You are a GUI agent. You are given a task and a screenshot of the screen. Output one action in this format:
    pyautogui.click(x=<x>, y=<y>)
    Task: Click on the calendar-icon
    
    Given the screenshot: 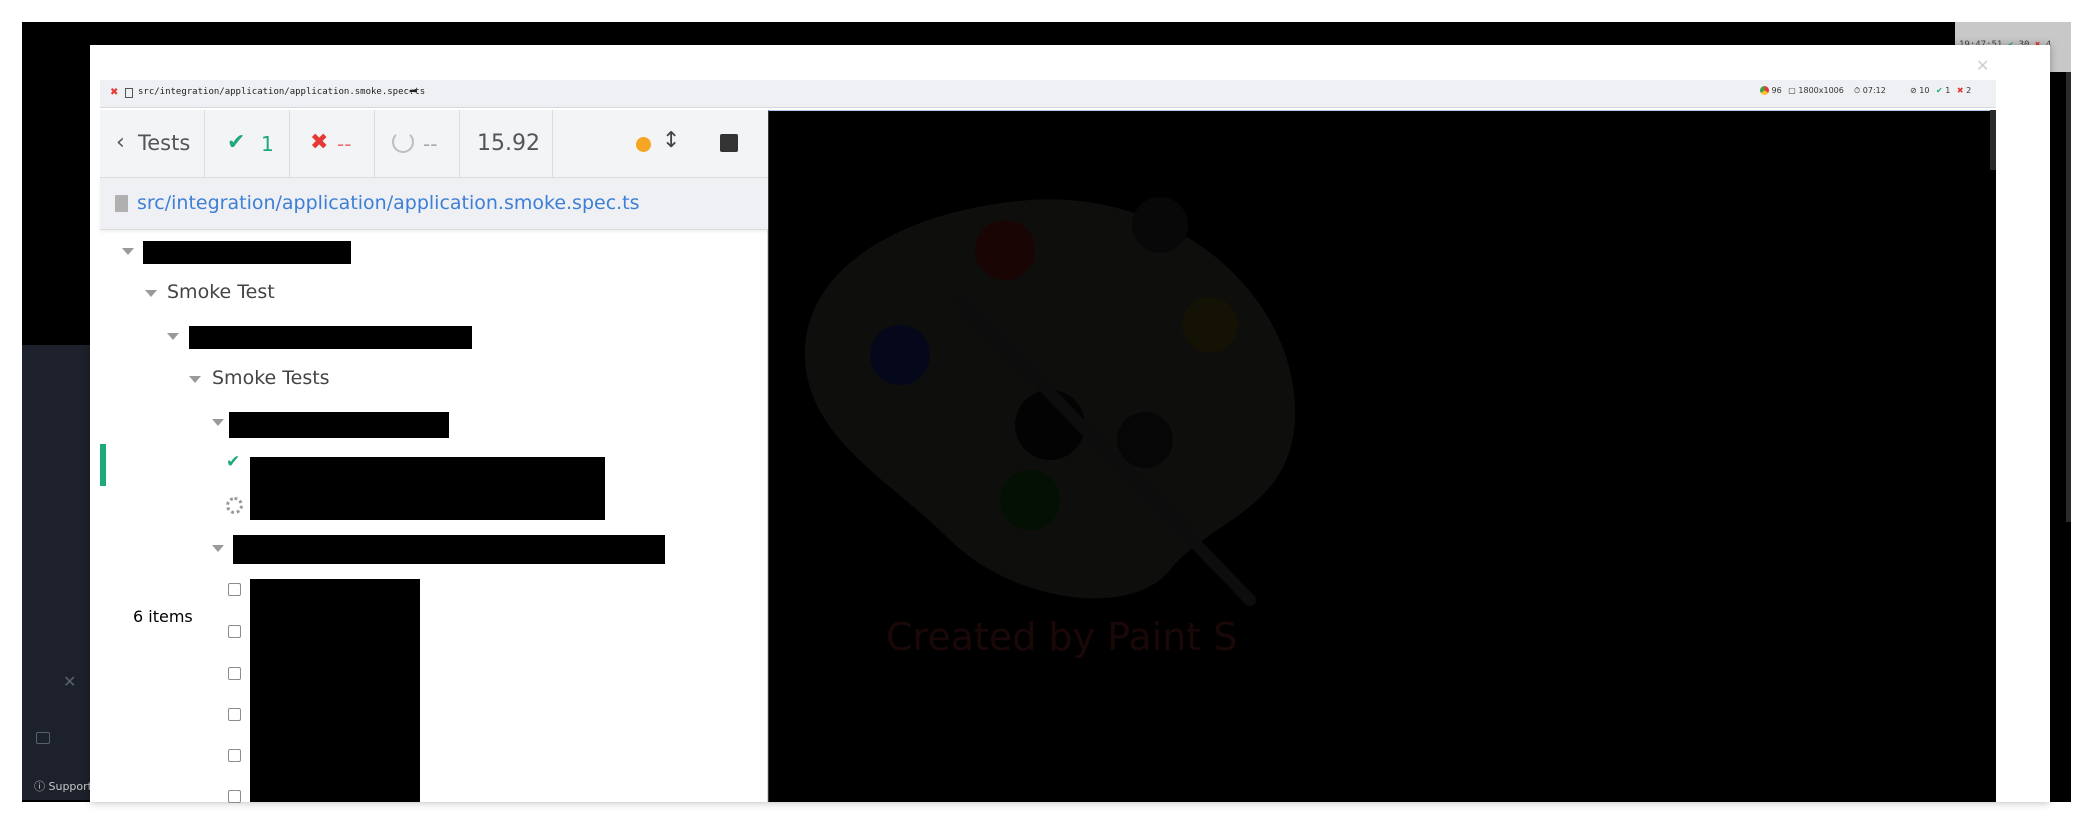 What is the action you would take?
    pyautogui.click(x=43, y=738)
    